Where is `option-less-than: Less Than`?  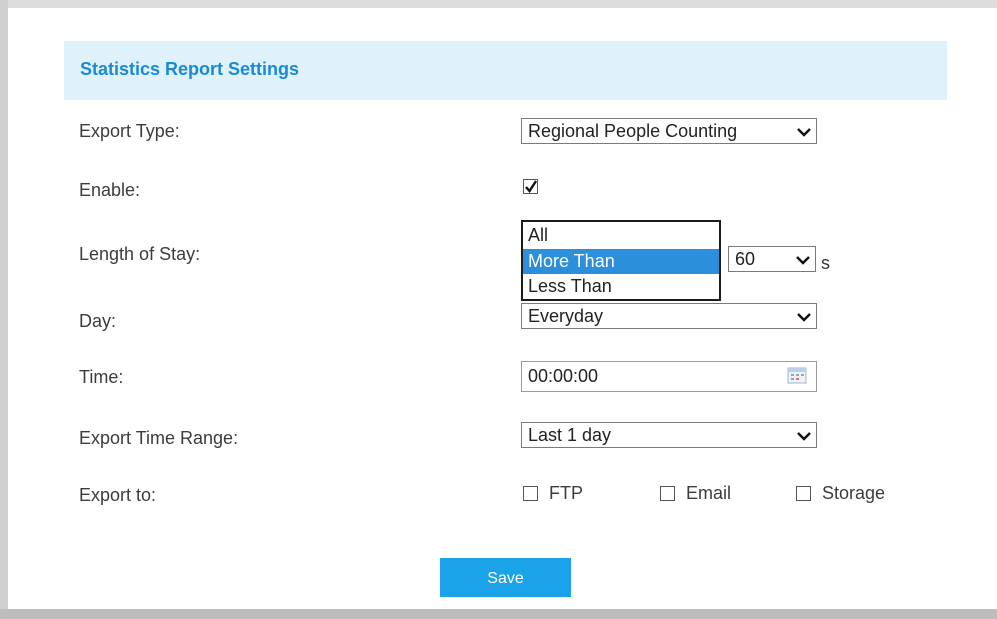 option-less-than: Less Than is located at coordinates (621, 286).